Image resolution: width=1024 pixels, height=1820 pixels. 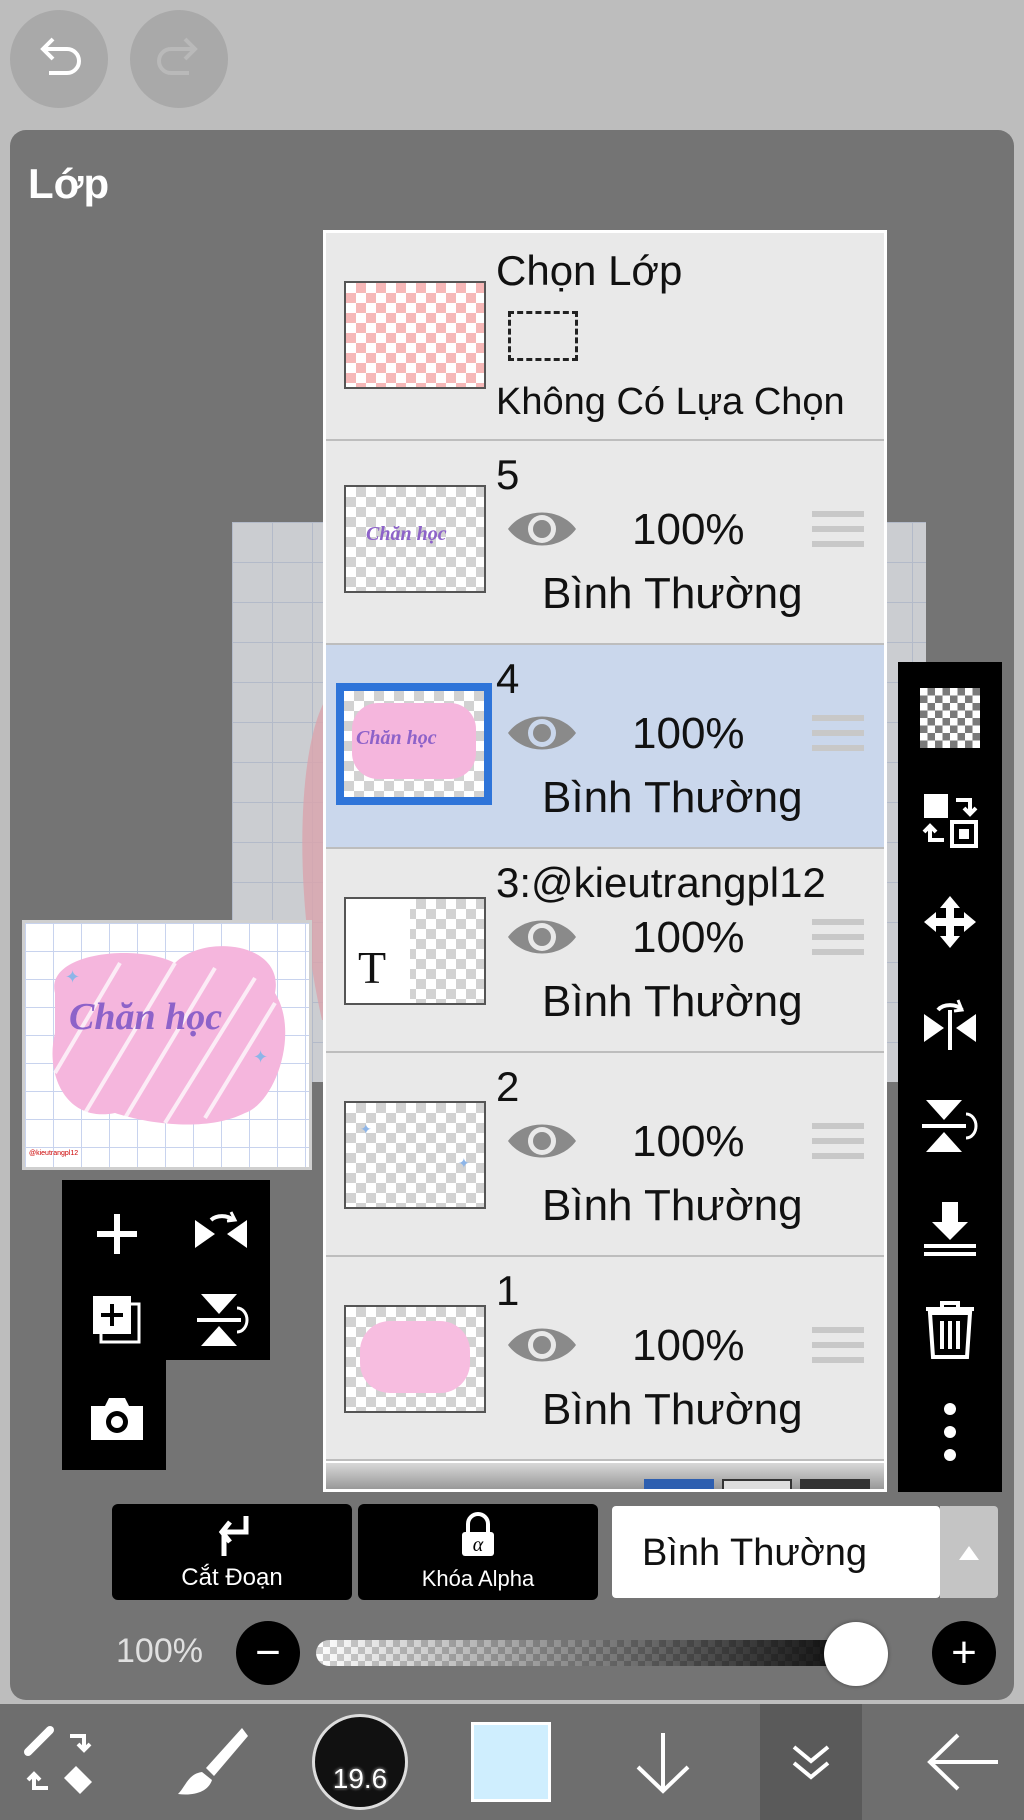 I want to click on selection-layer-name: Chọn Lớp, so click(x=589, y=270).